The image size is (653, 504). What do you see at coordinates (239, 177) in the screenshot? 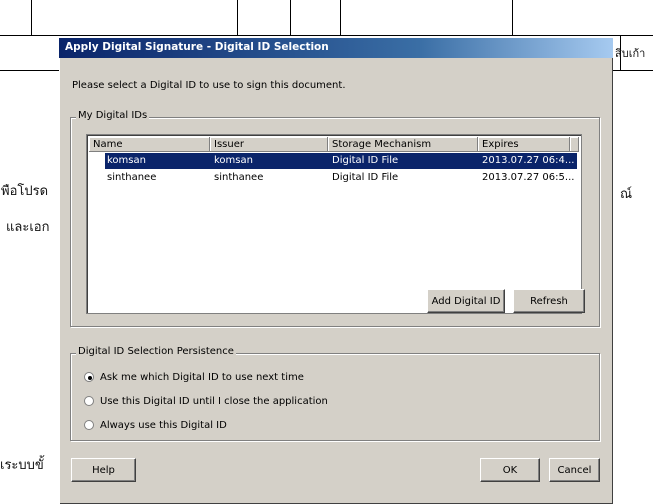
I see `cell-issuer: sinthanee` at bounding box center [239, 177].